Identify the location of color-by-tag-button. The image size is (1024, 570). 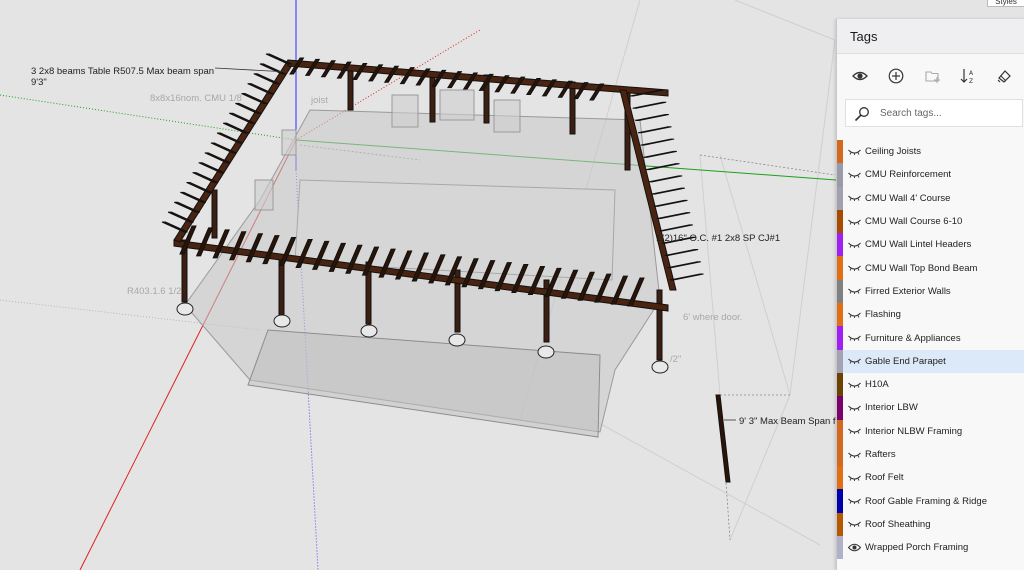
(1004, 76).